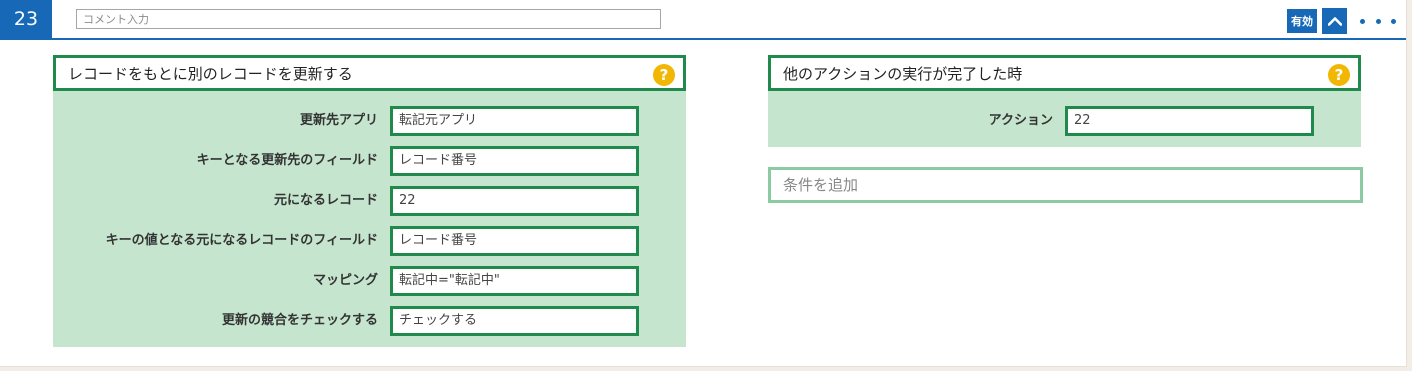 Image resolution: width=1412 pixels, height=371 pixels. Describe the element at coordinates (210, 73) in the screenshot. I see `left-panel-title-text: レコードをもとに別のレコードを更新する` at that location.